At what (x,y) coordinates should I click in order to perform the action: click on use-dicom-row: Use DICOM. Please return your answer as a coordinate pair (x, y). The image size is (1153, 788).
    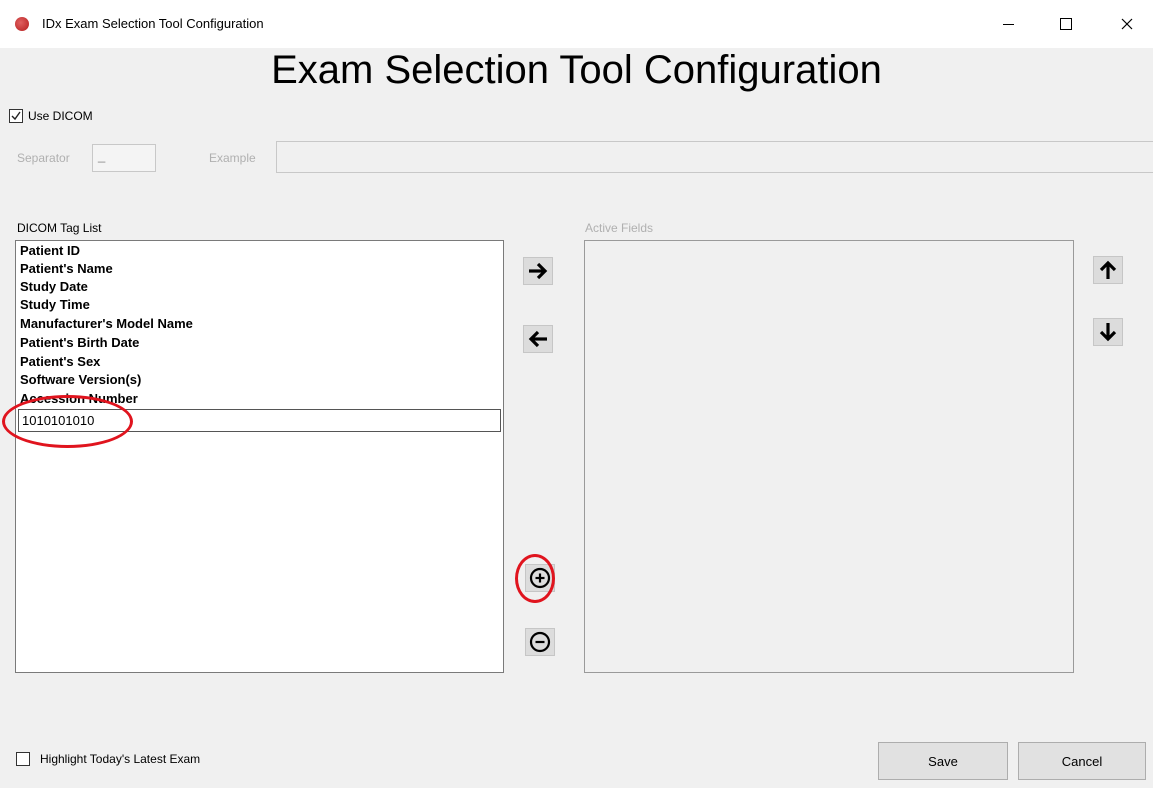
    Looking at the image, I should click on (51, 116).